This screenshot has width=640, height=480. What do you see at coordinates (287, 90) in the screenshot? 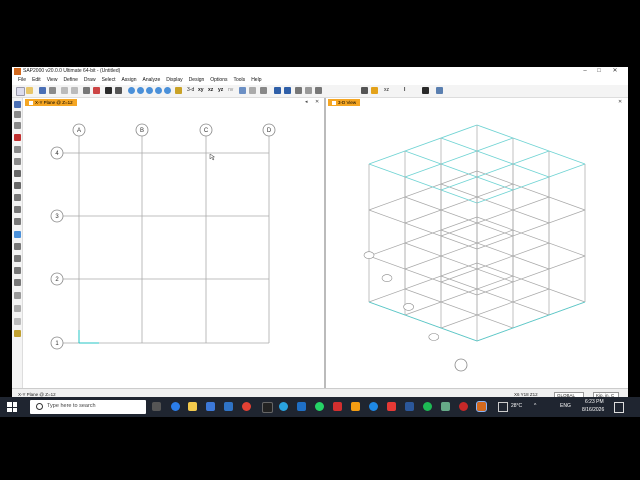
I see `move-down-icon` at bounding box center [287, 90].